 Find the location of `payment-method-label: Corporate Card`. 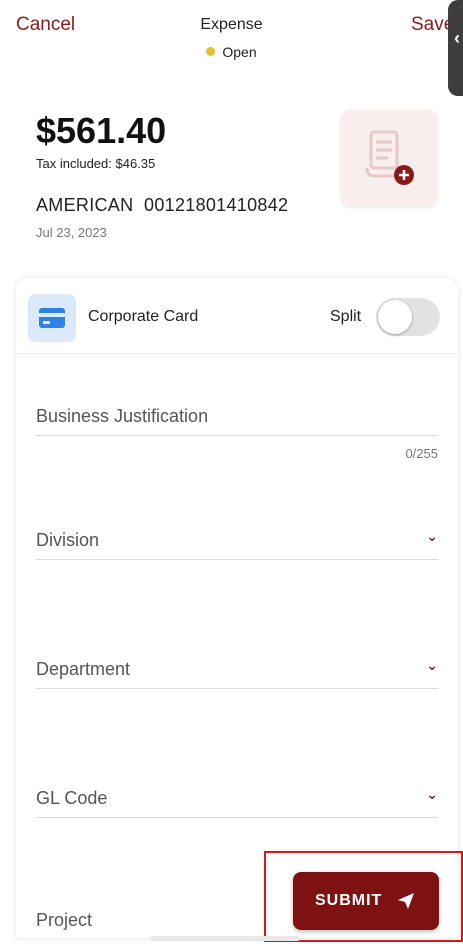

payment-method-label: Corporate Card is located at coordinates (143, 316).